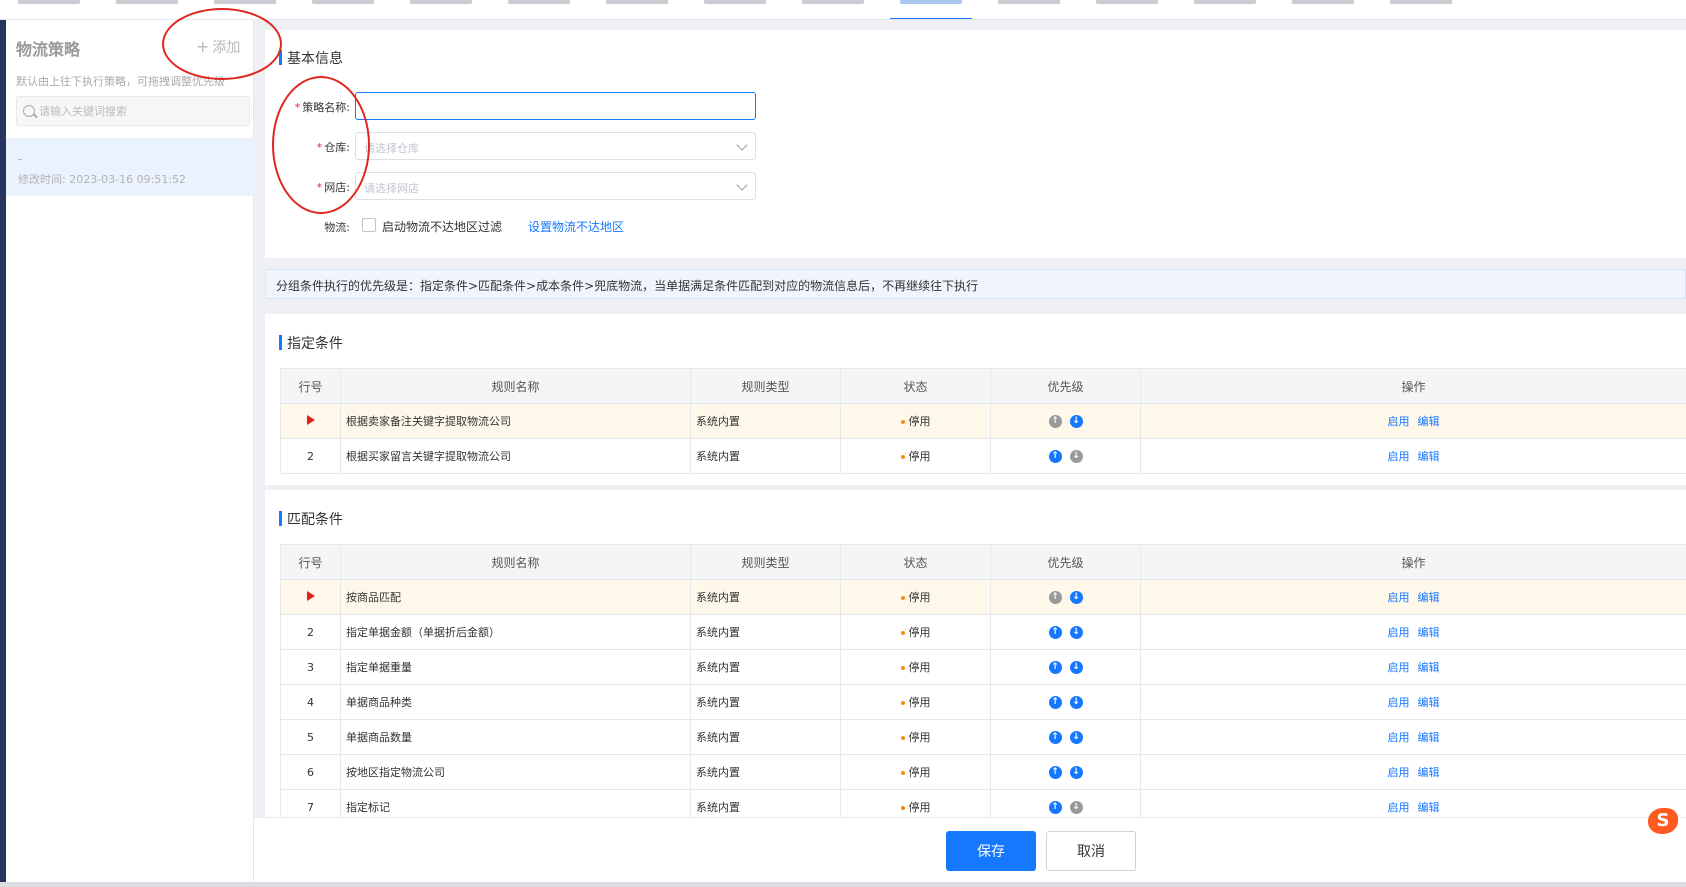 The width and height of the screenshot is (1686, 887). Describe the element at coordinates (391, 148) in the screenshot. I see `warehouse-placeholder: 请选择仓库` at that location.